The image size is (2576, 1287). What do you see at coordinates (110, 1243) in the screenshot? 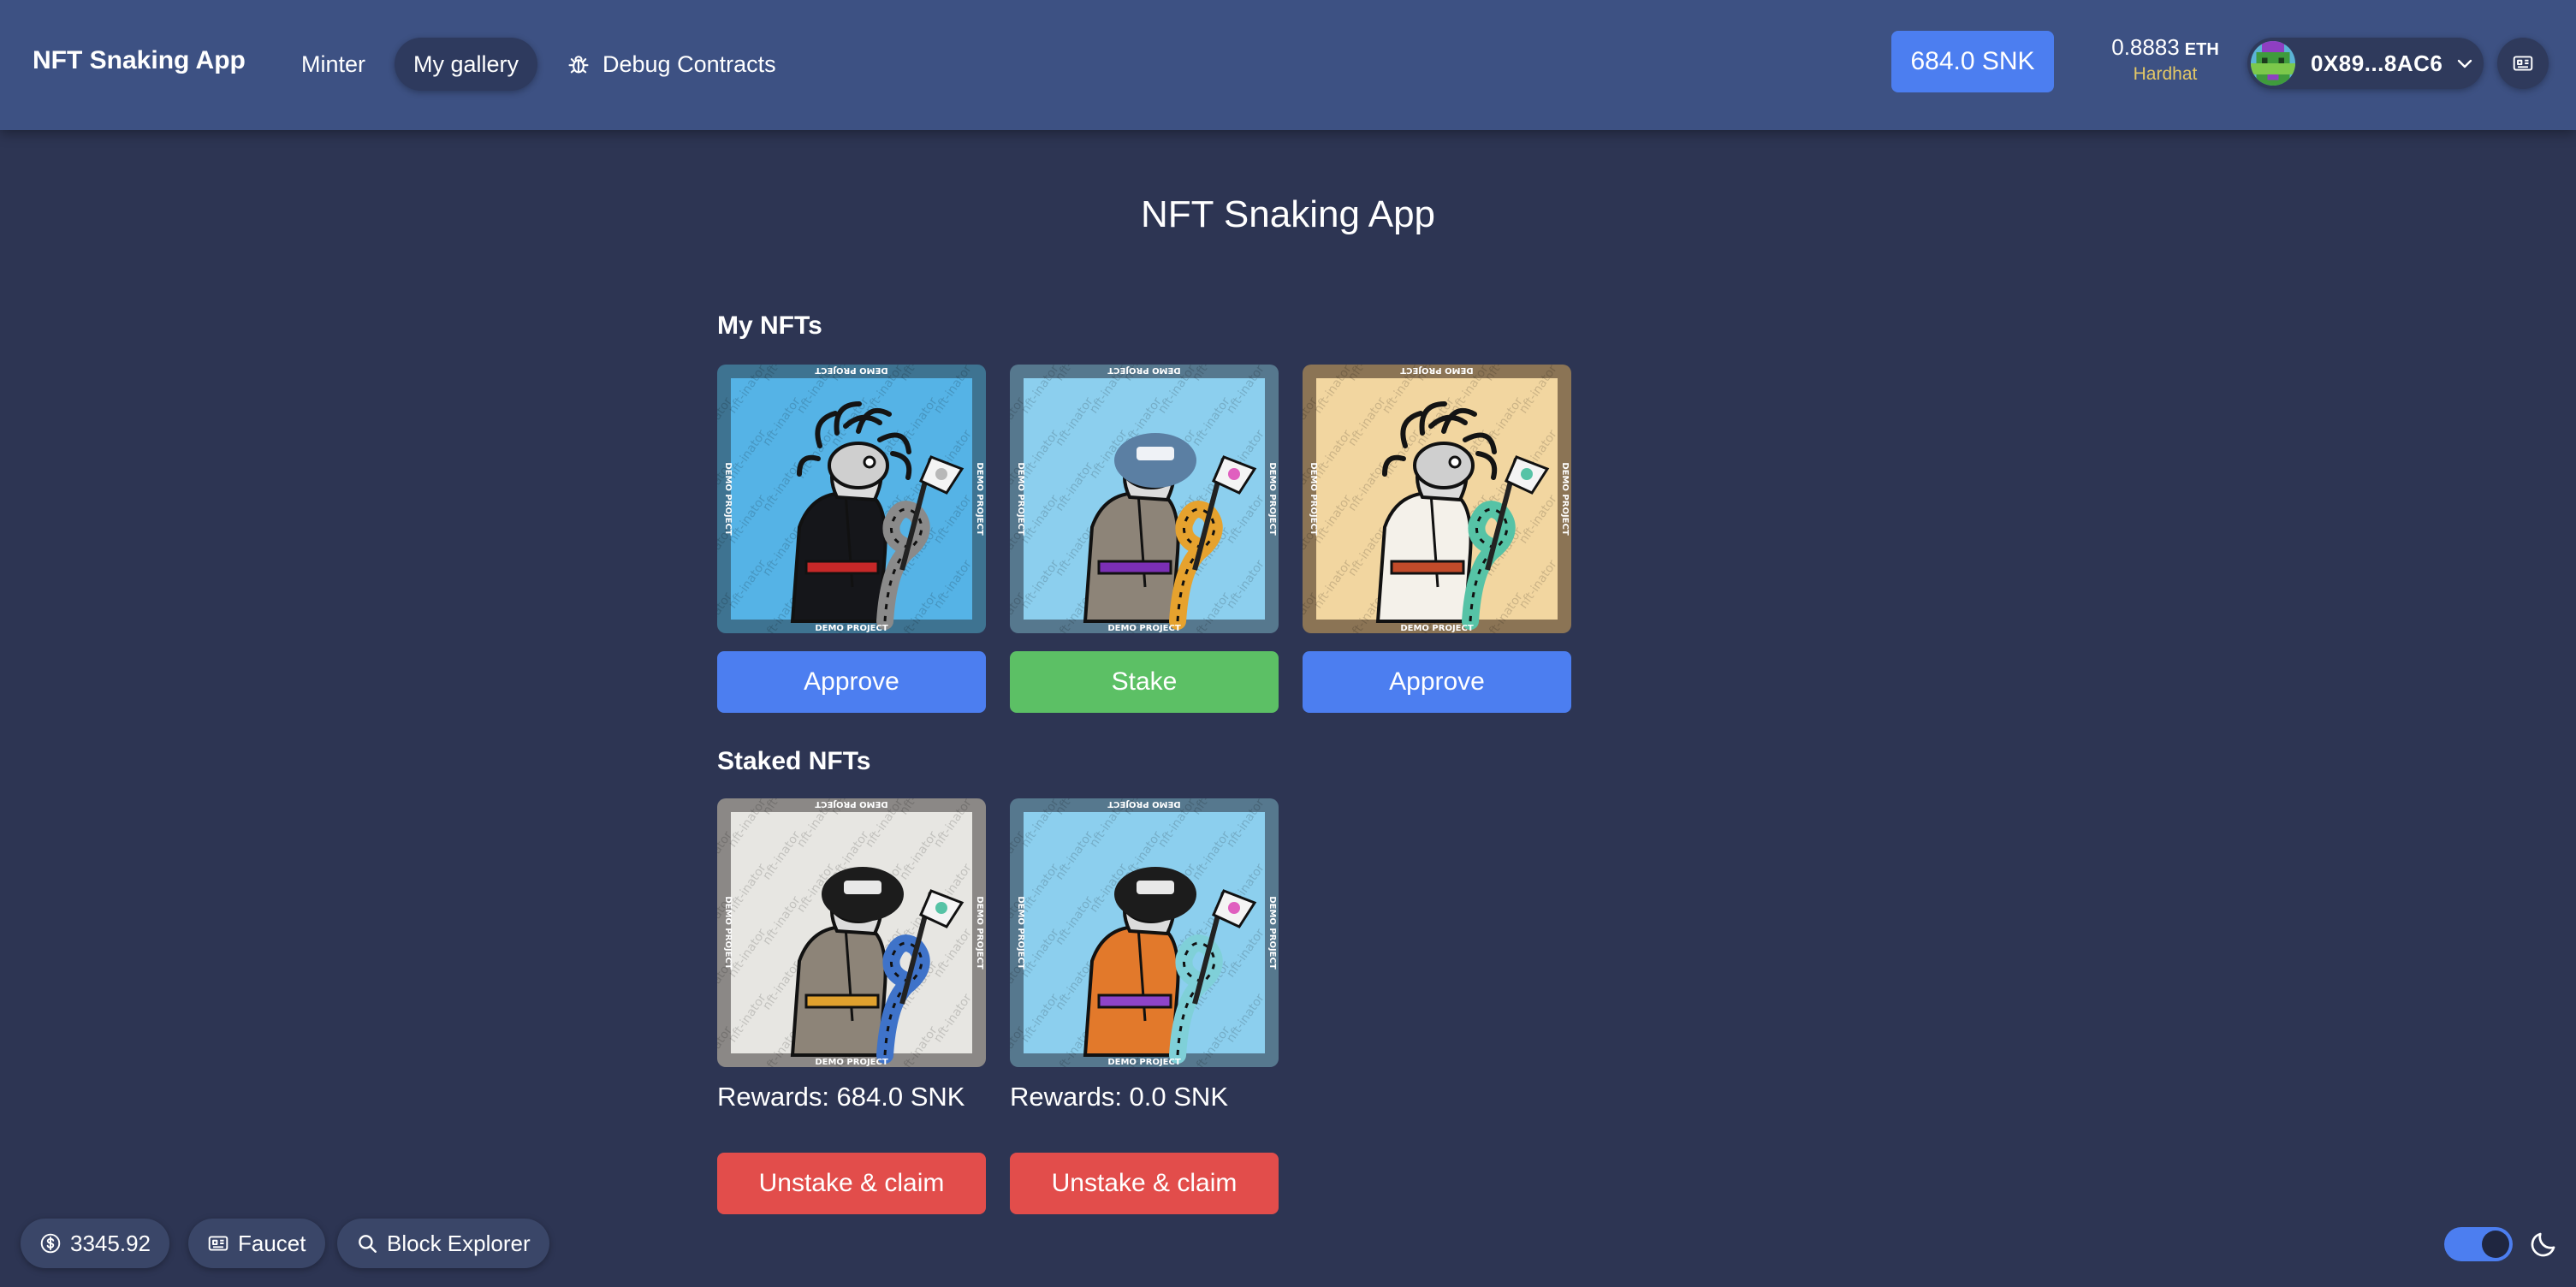
I see `eth-price-value: 3345.92` at bounding box center [110, 1243].